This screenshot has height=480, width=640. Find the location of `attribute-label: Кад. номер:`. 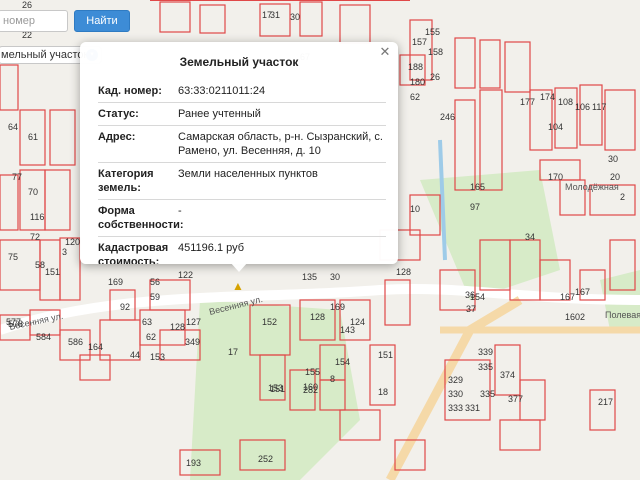

attribute-label: Кад. номер: is located at coordinates (130, 91).